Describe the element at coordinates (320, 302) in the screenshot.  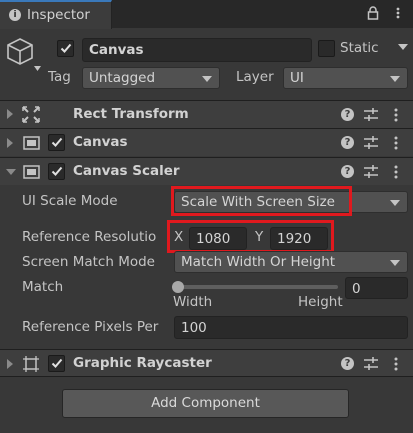
I see `match-max-label: Height` at that location.